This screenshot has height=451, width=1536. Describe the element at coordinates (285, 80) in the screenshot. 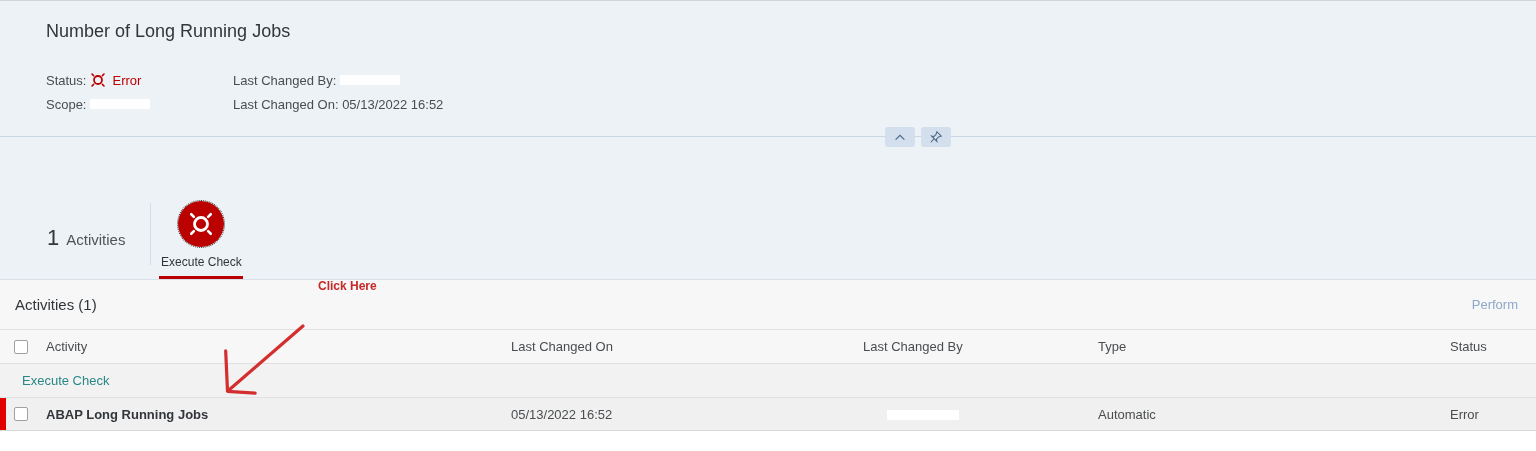

I see `field-label: Last Changed By:` at that location.